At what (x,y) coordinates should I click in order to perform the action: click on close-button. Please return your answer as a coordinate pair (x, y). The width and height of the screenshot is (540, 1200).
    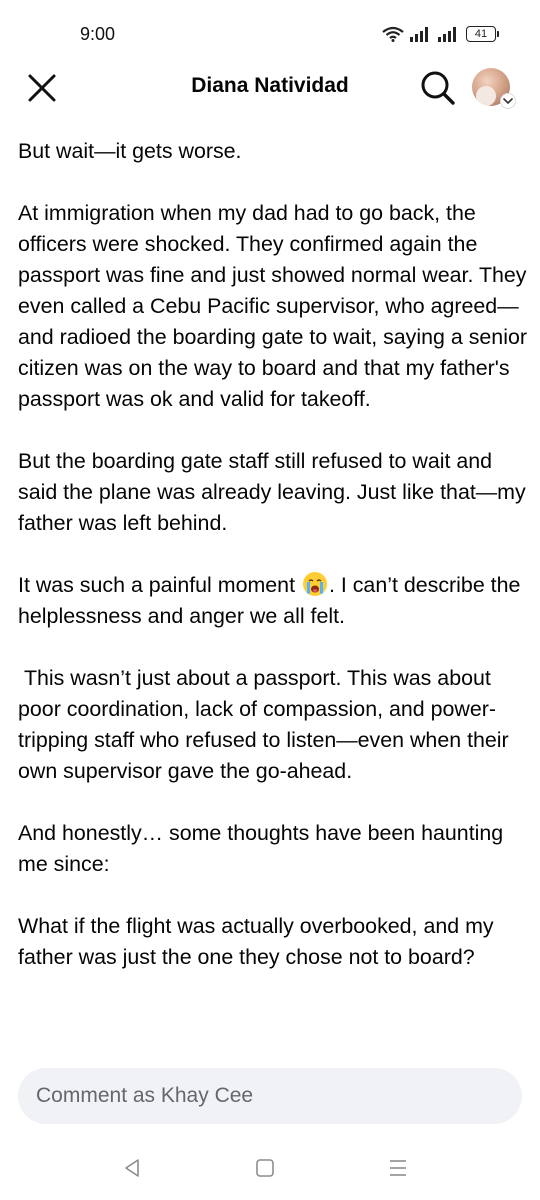
    Looking at the image, I should click on (42, 88).